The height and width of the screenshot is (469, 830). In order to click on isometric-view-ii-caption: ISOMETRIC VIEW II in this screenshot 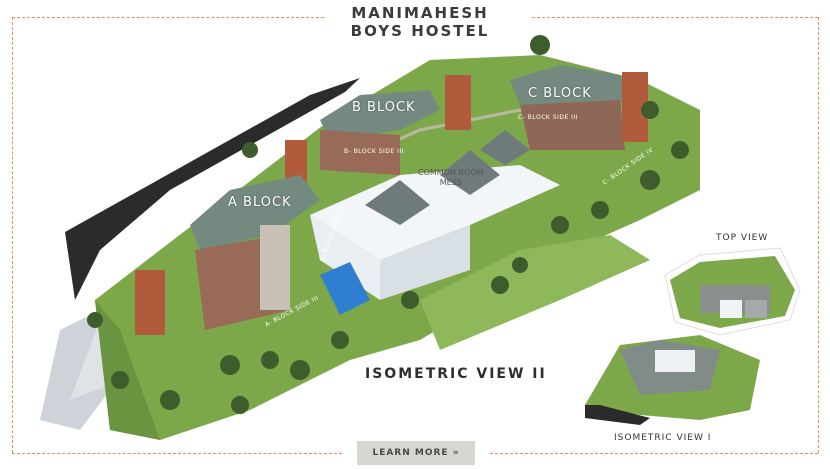, I will do `click(456, 374)`.